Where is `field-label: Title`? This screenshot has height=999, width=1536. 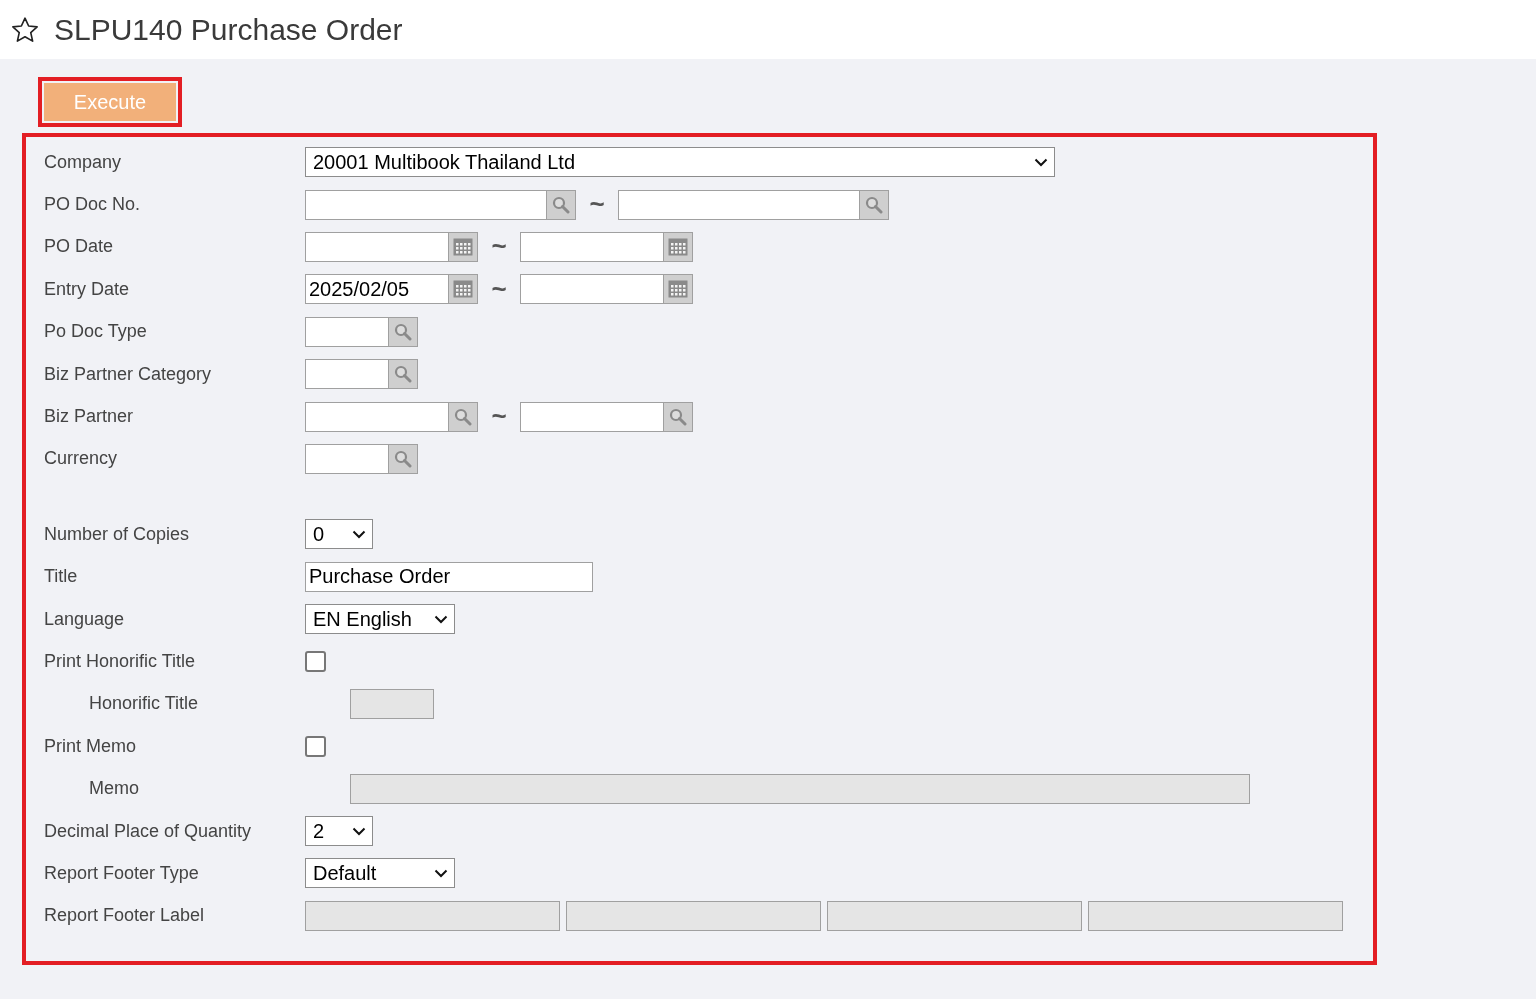 field-label: Title is located at coordinates (61, 577).